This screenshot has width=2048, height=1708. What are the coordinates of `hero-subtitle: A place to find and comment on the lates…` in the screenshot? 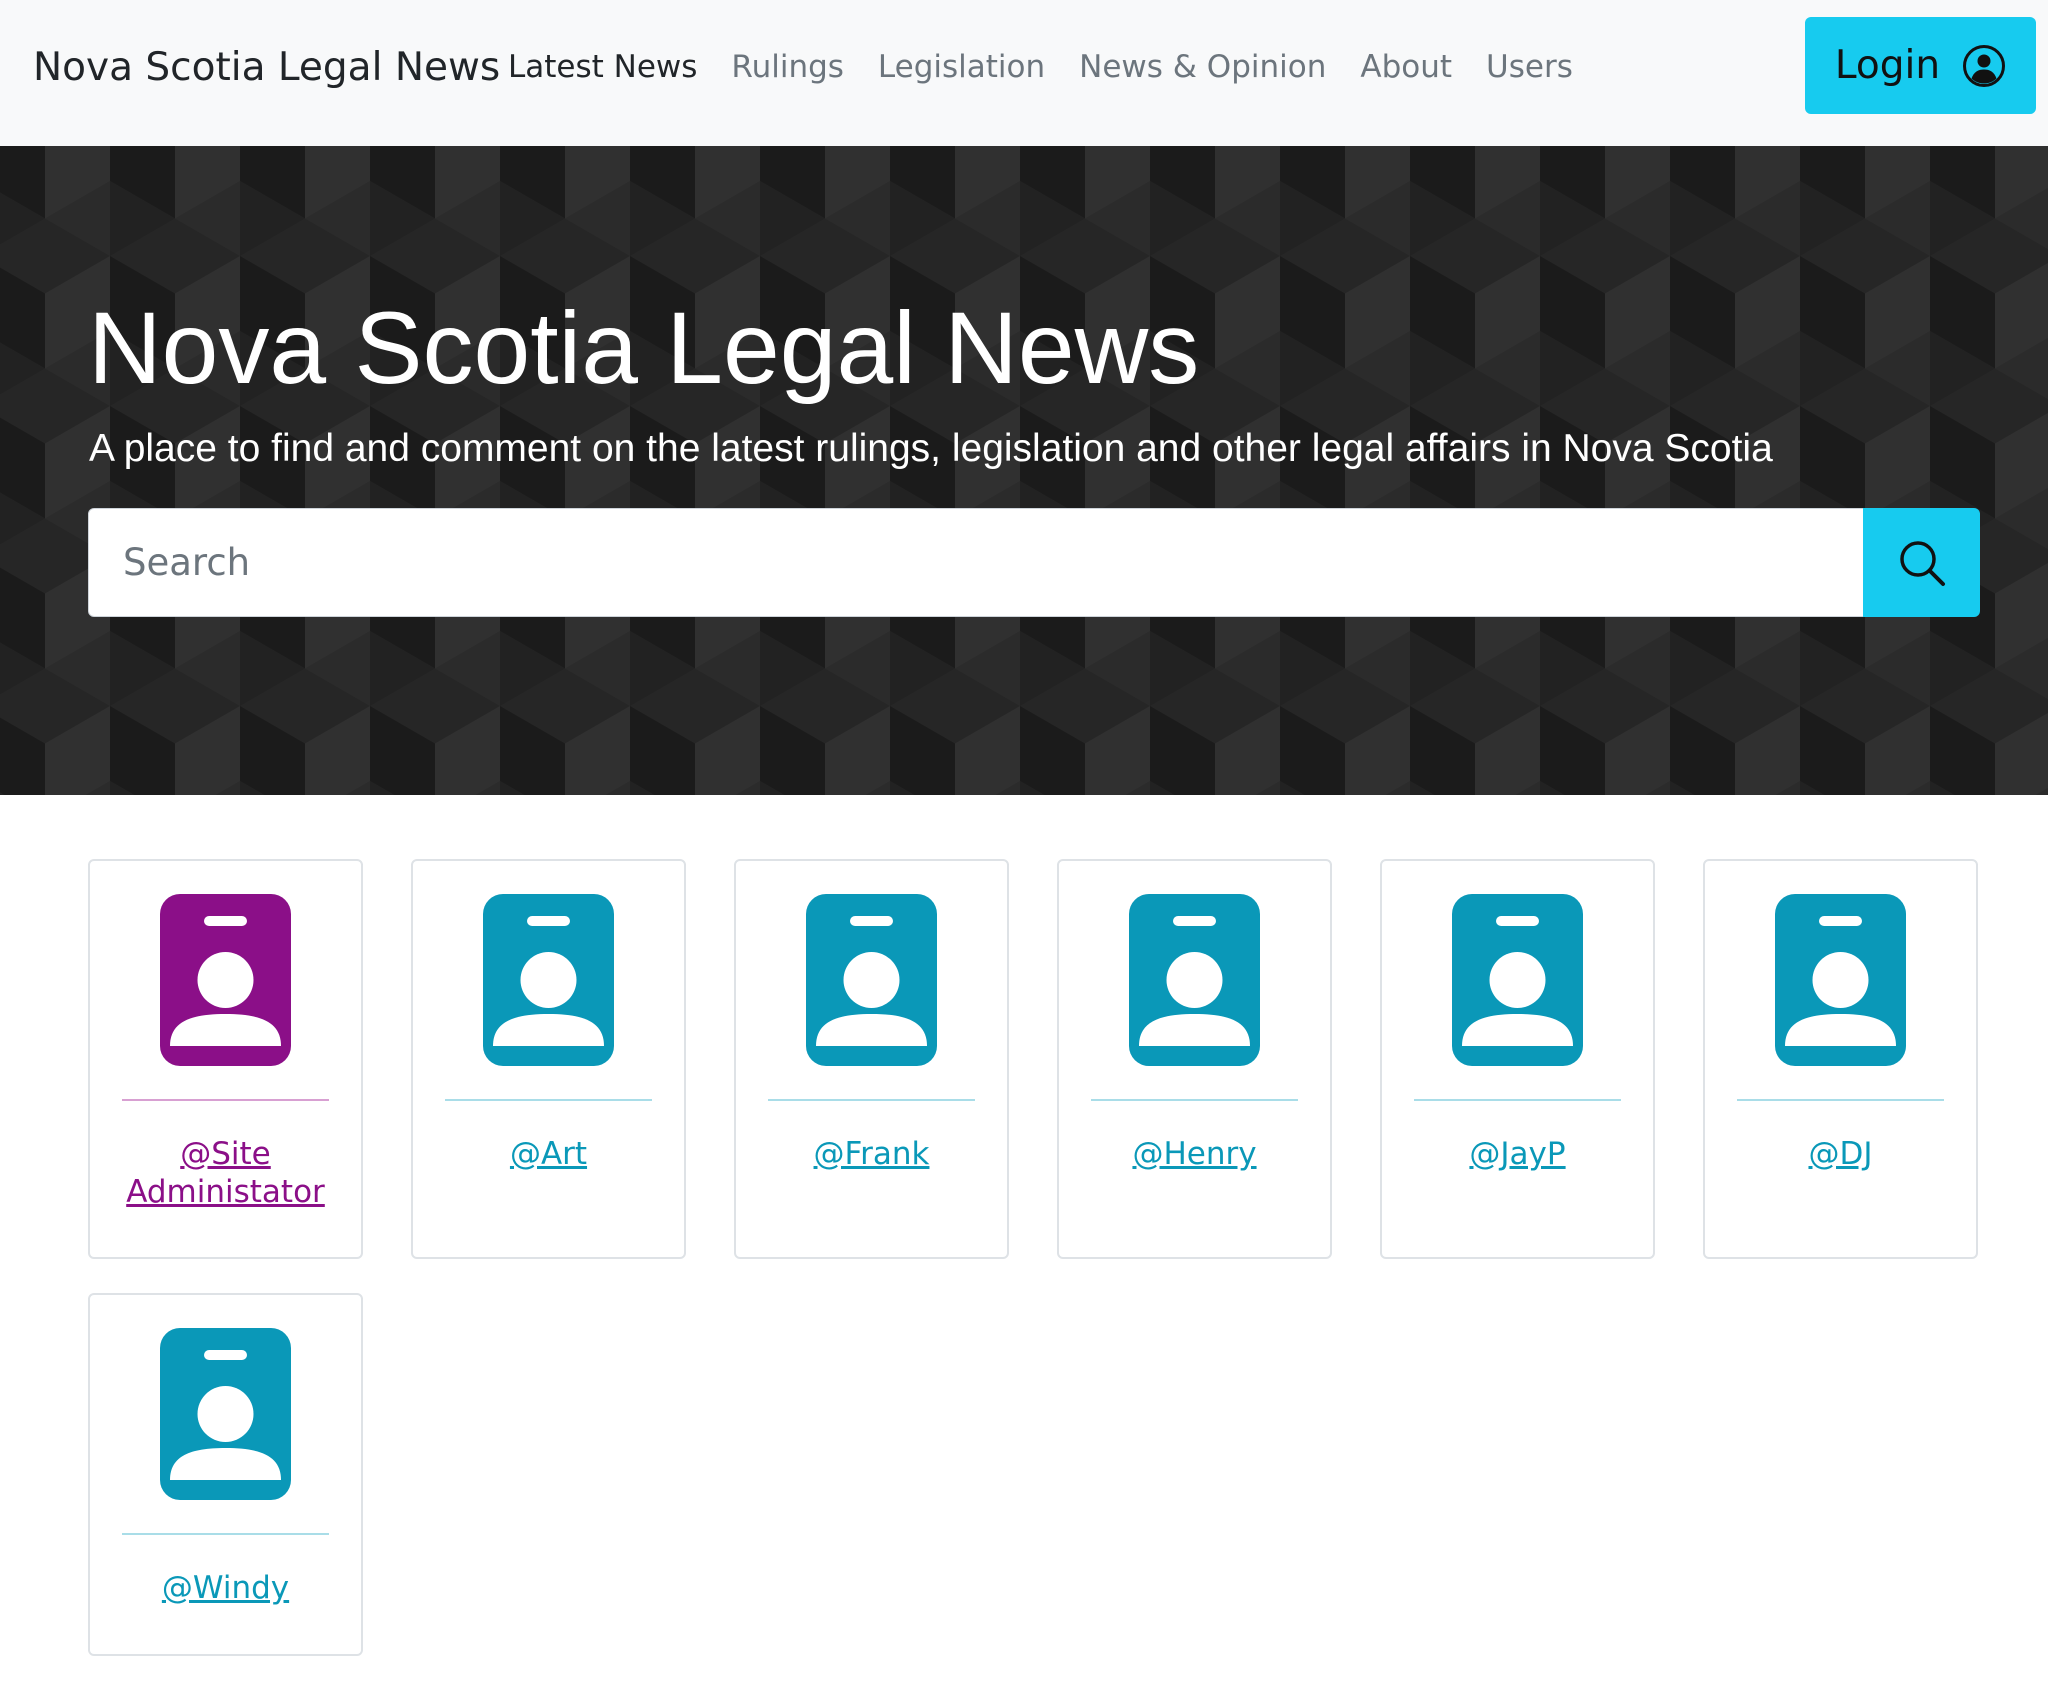 It's located at (931, 448).